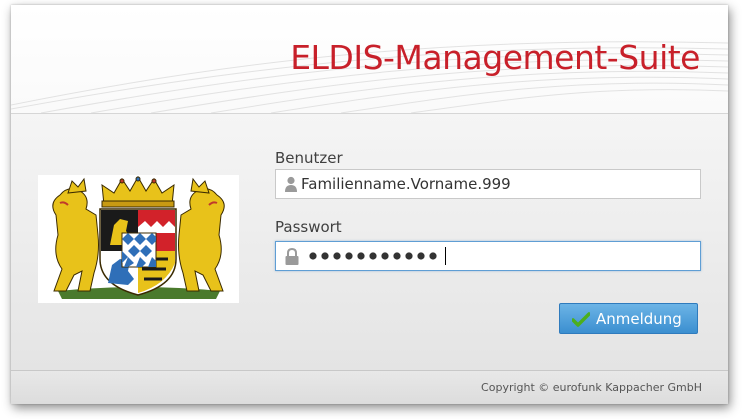  Describe the element at coordinates (308, 227) in the screenshot. I see `password-label: Passwort` at that location.